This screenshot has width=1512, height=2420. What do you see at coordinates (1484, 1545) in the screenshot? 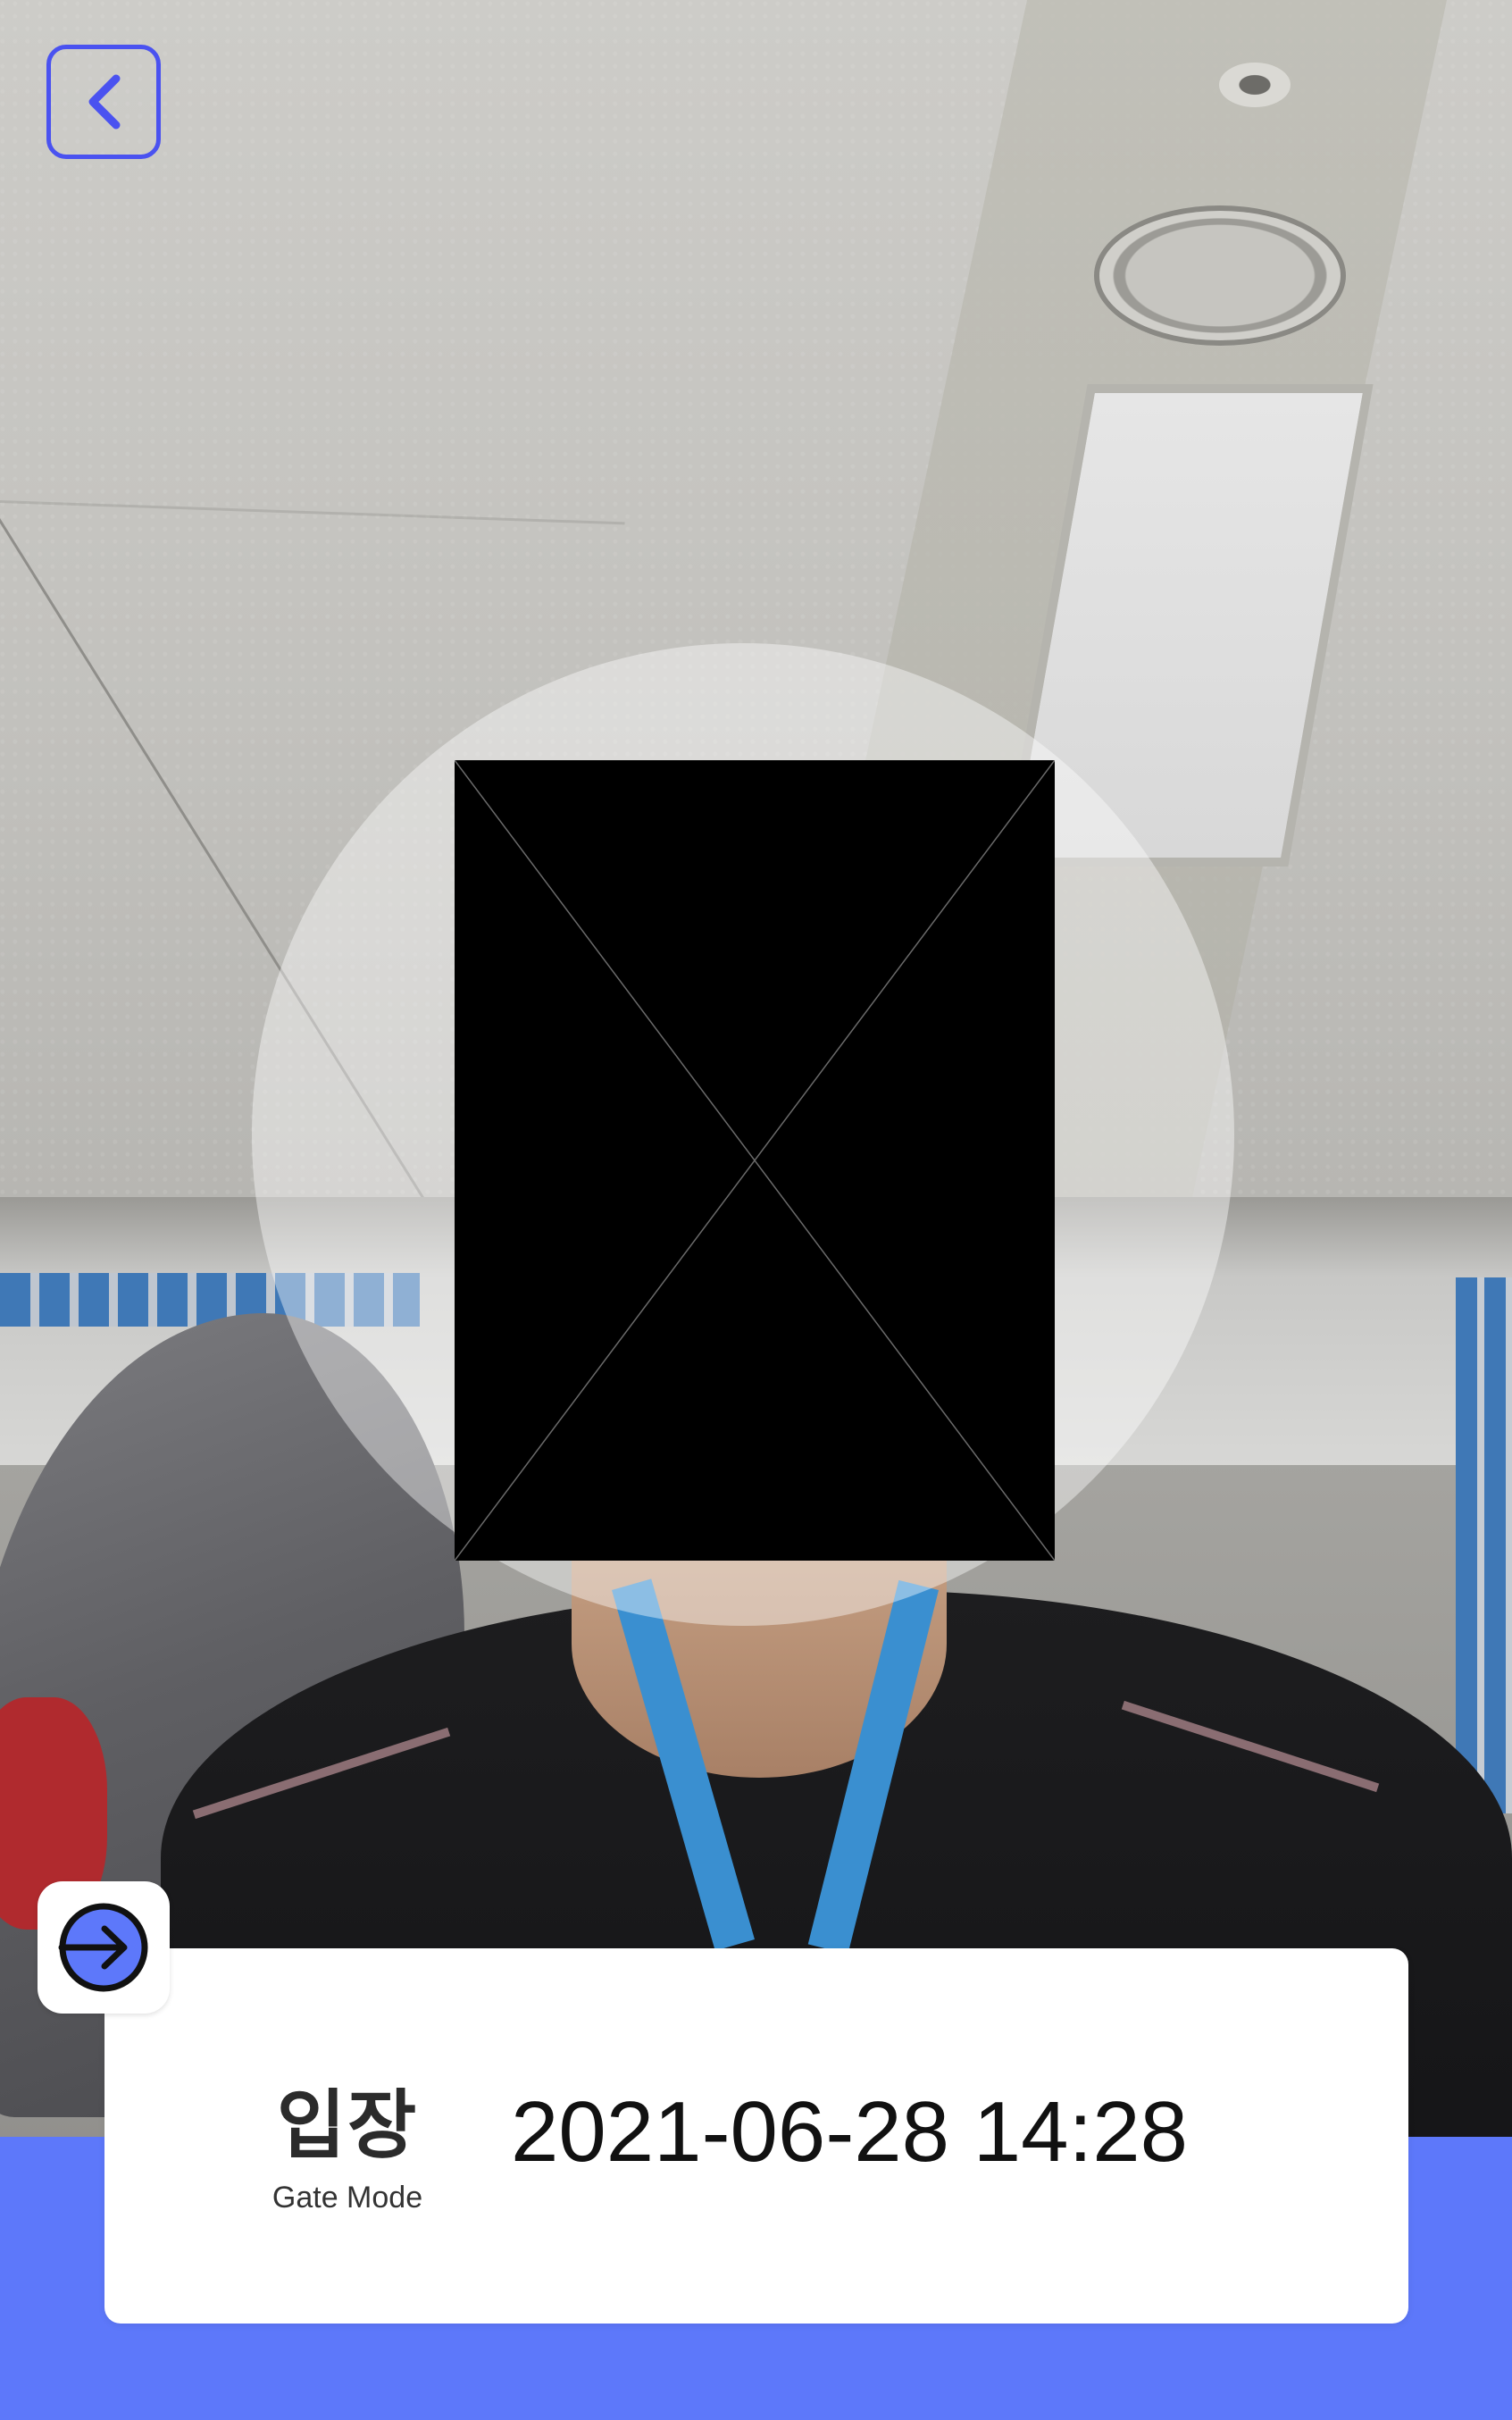
I see `window-blinds` at bounding box center [1484, 1545].